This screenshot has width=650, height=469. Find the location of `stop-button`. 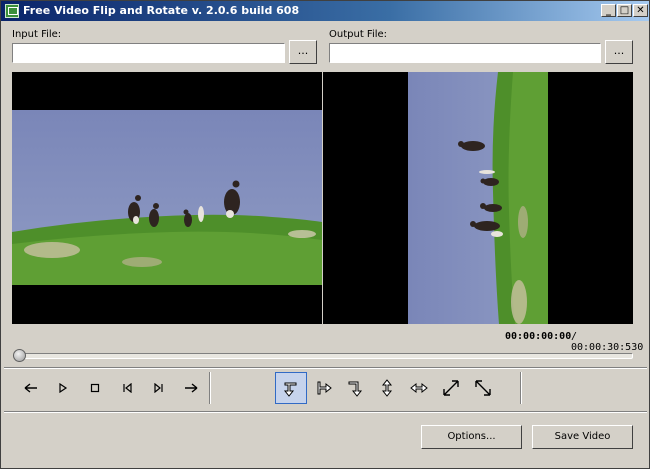

stop-button is located at coordinates (95, 388).